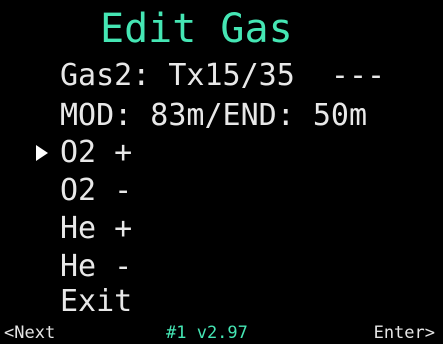 The width and height of the screenshot is (447, 348). Describe the element at coordinates (96, 229) in the screenshot. I see `menu-item-he-plus: He +` at that location.